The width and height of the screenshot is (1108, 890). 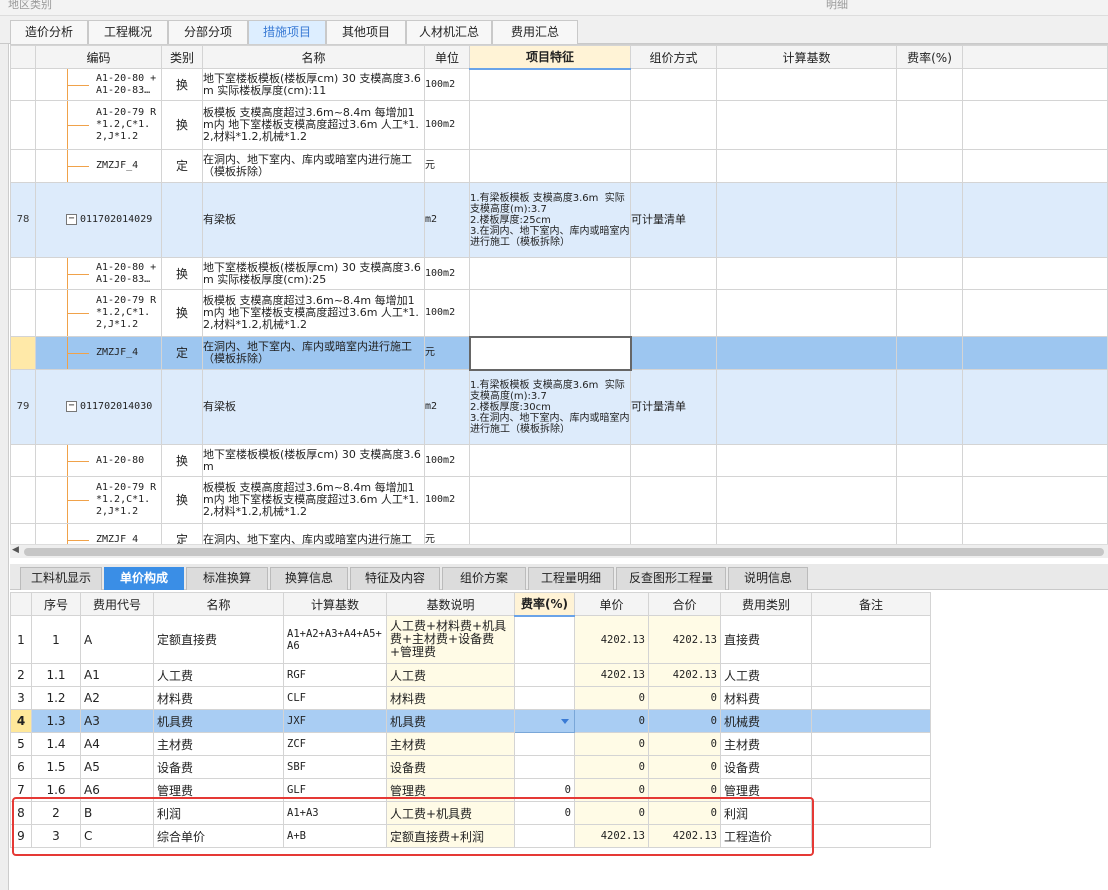 What do you see at coordinates (535, 32) in the screenshot?
I see `tab-fee-summary: 费用汇总` at bounding box center [535, 32].